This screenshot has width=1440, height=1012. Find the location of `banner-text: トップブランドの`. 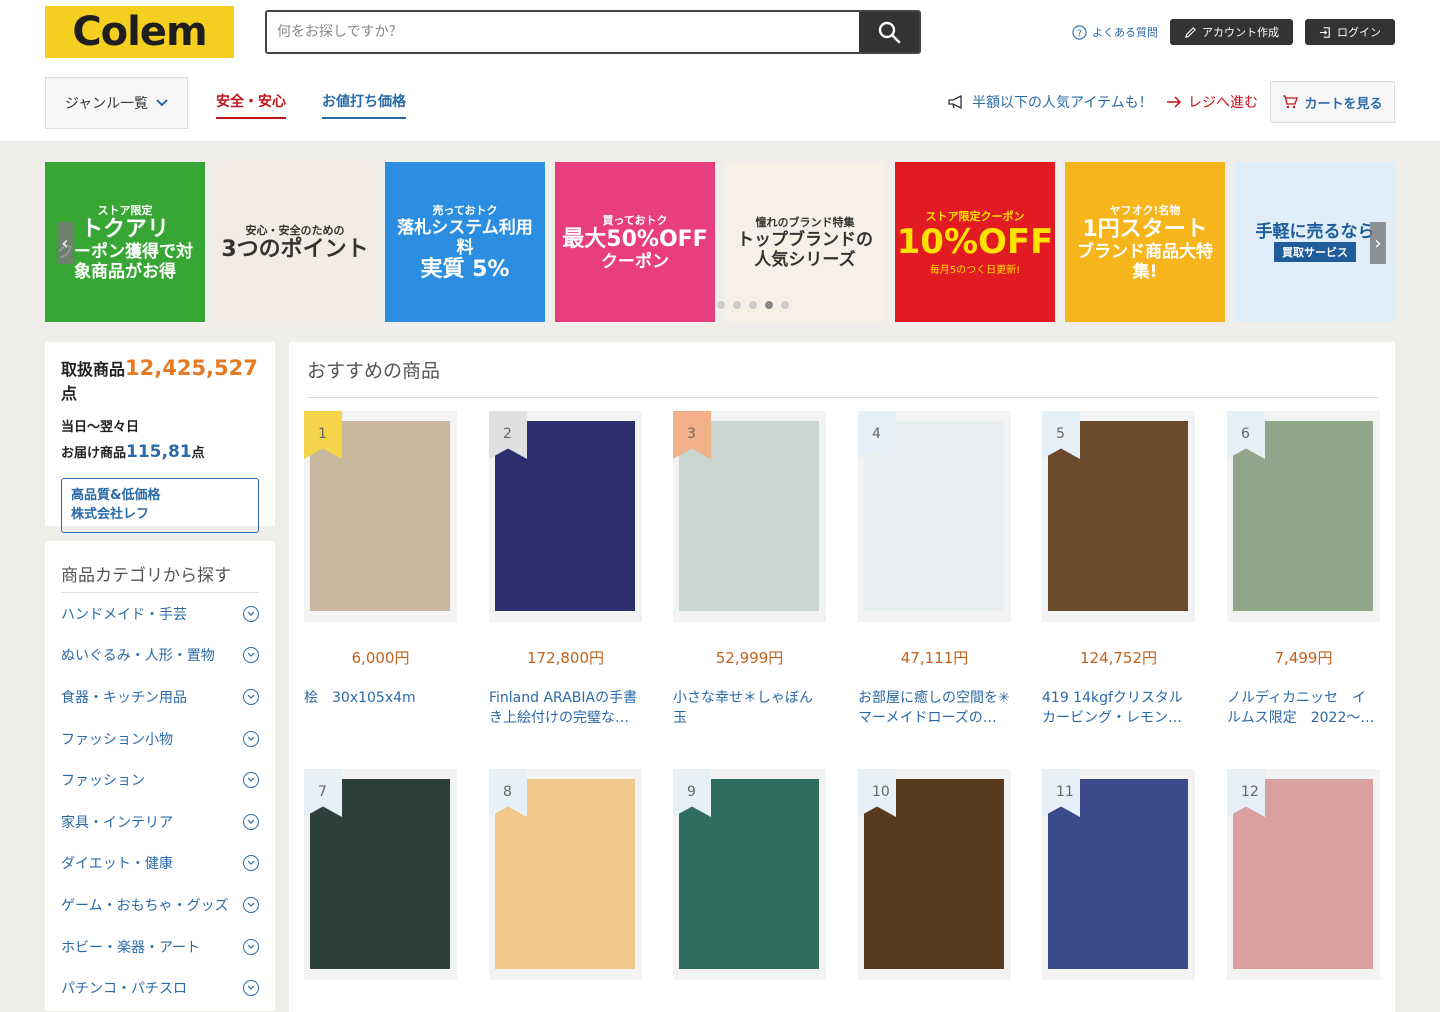

banner-text: トップブランドの is located at coordinates (805, 239).